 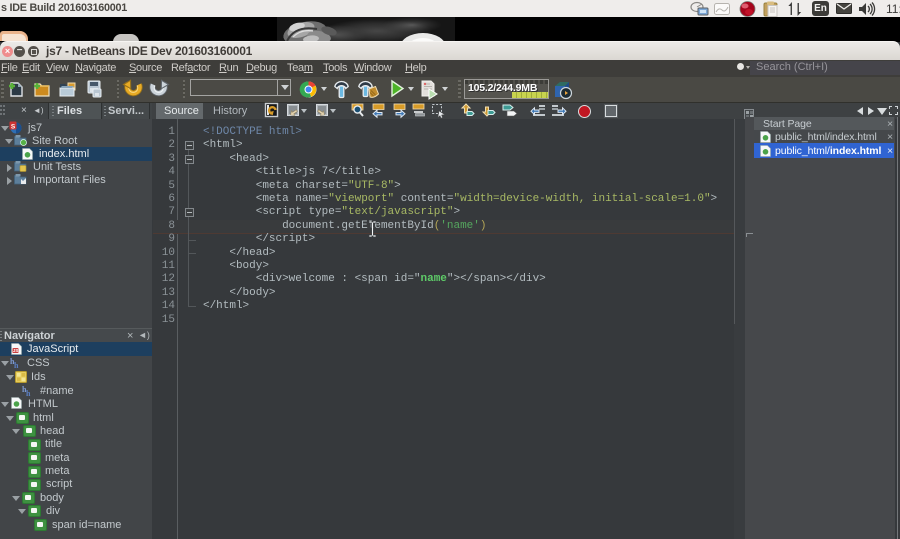 What do you see at coordinates (16, 350) in the screenshot?
I see `svg-text: JS` at bounding box center [16, 350].